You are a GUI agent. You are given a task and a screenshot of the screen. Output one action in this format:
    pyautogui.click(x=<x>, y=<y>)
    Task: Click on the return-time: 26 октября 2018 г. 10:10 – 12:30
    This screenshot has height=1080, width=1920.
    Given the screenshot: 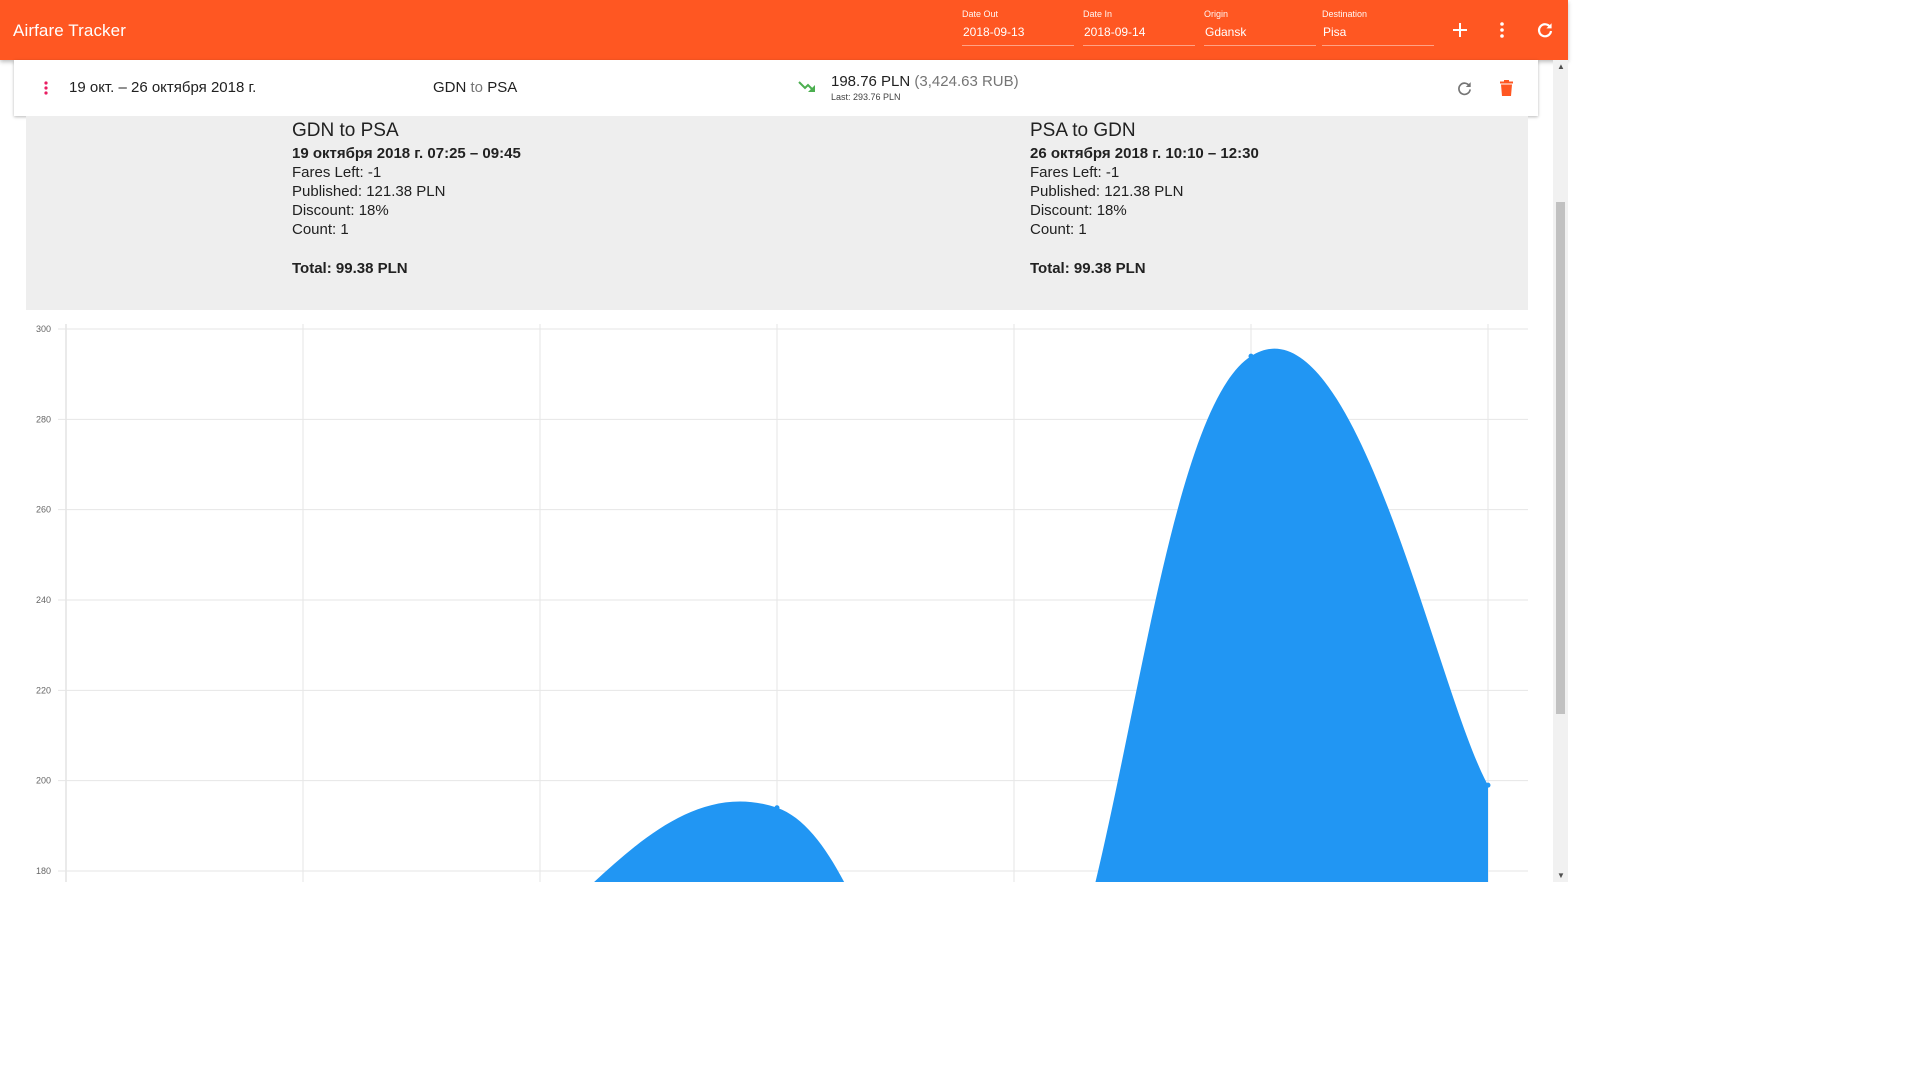 What is the action you would take?
    pyautogui.click(x=1144, y=153)
    